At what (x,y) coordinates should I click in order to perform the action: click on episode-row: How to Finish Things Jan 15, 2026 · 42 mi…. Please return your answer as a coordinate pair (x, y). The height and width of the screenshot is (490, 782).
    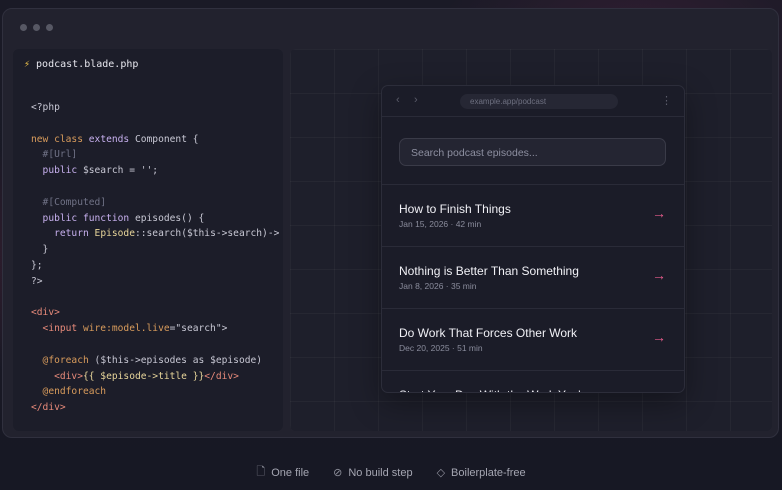
    Looking at the image, I should click on (533, 215).